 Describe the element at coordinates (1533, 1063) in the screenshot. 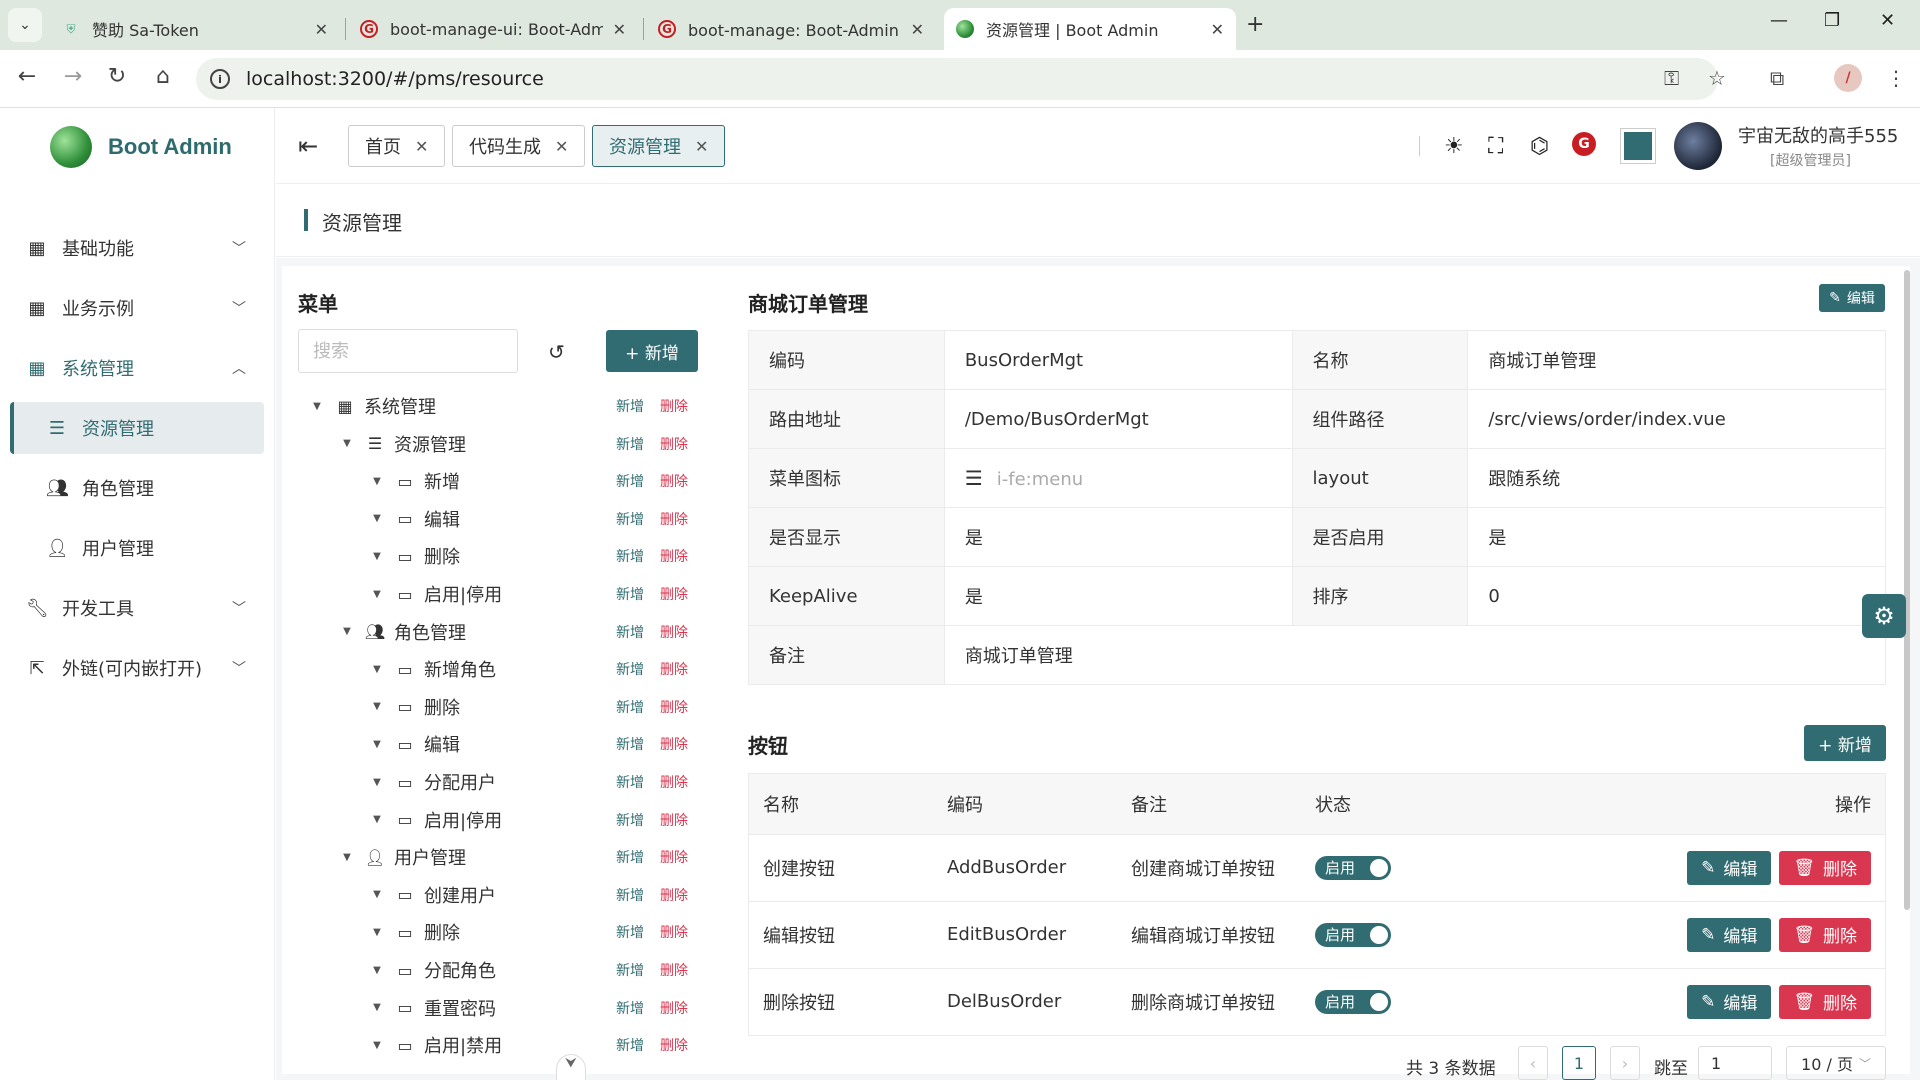

I see `prev-page-icon: ‹` at that location.